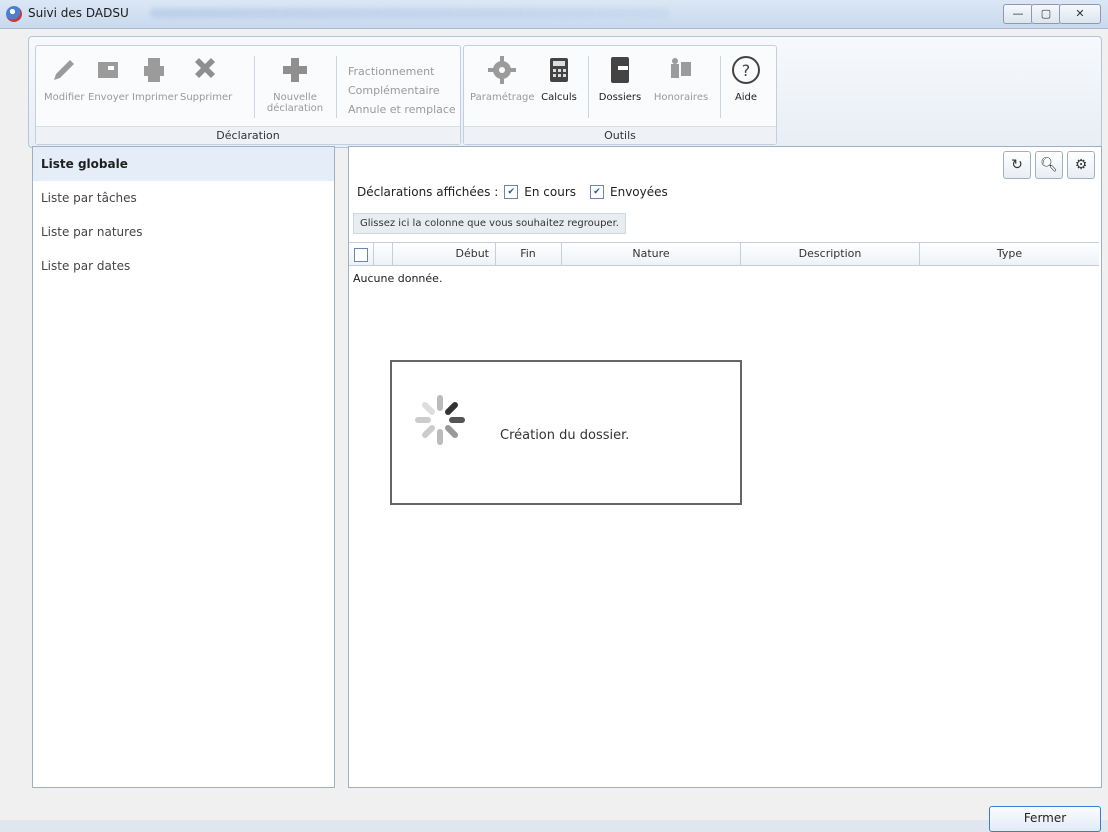 Image resolution: width=1108 pixels, height=832 pixels. I want to click on dossiers-button: Dossiers, so click(620, 78).